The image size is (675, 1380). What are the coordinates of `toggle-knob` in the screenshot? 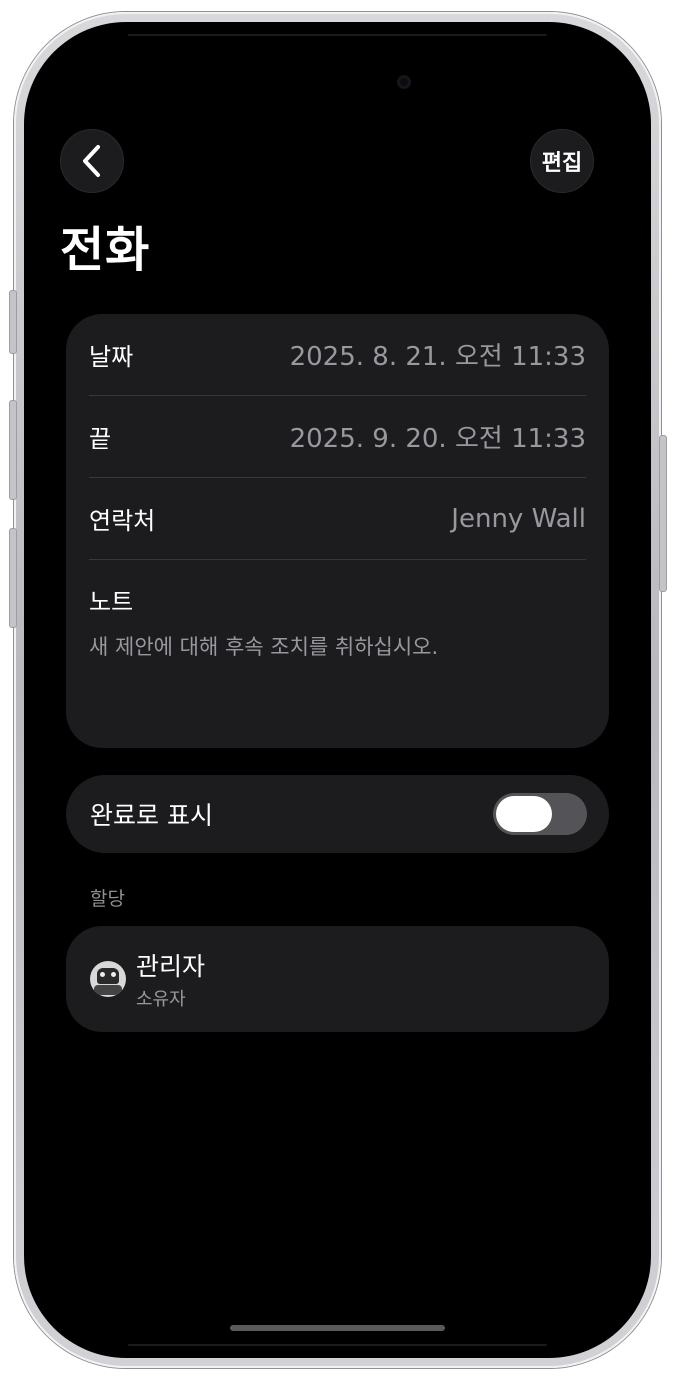 It's located at (524, 814).